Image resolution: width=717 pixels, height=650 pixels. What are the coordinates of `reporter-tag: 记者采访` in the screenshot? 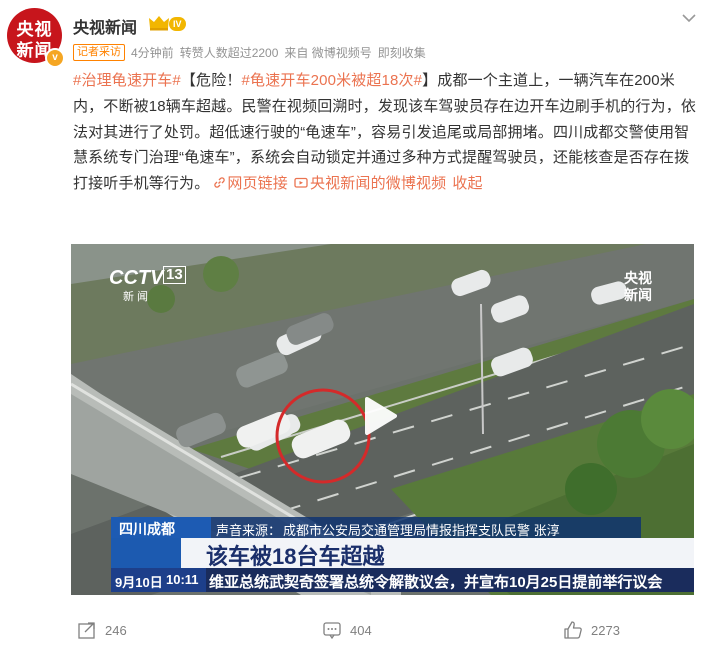 It's located at (99, 52).